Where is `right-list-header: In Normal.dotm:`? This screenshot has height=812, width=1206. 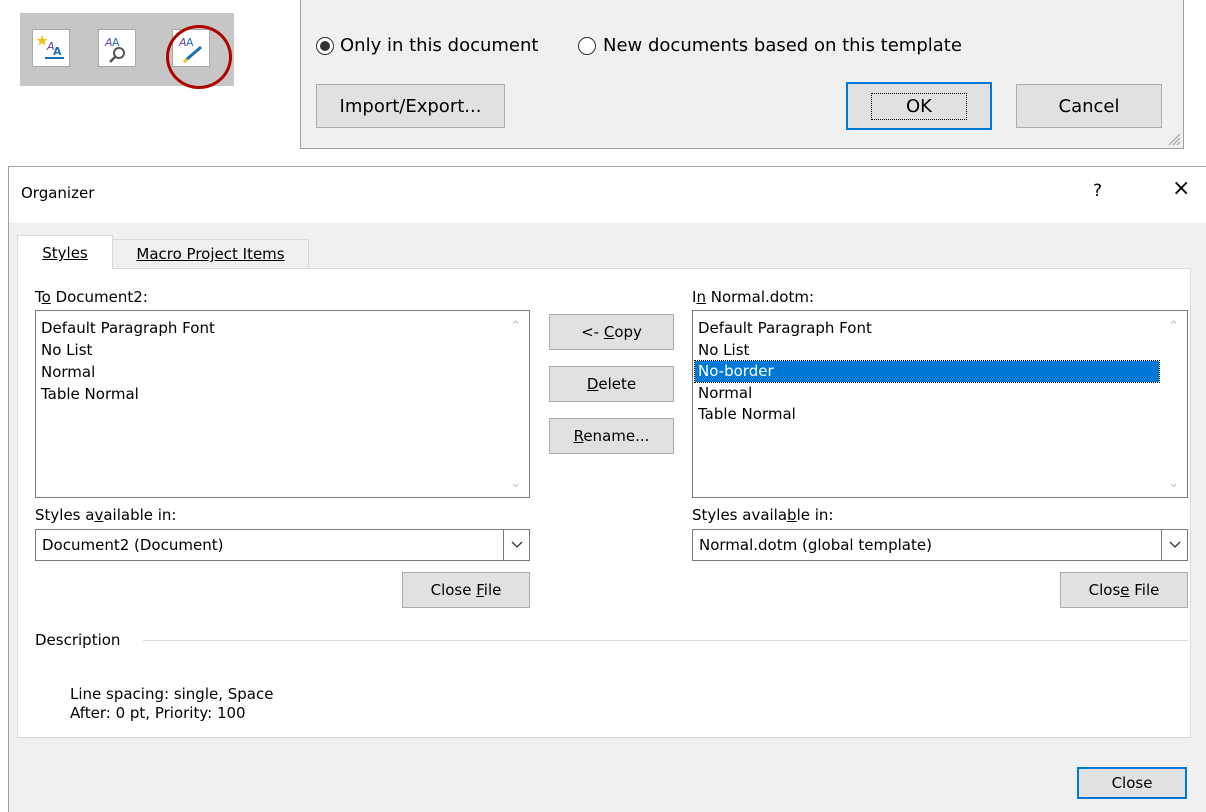 right-list-header: In Normal.dotm: is located at coordinates (753, 297).